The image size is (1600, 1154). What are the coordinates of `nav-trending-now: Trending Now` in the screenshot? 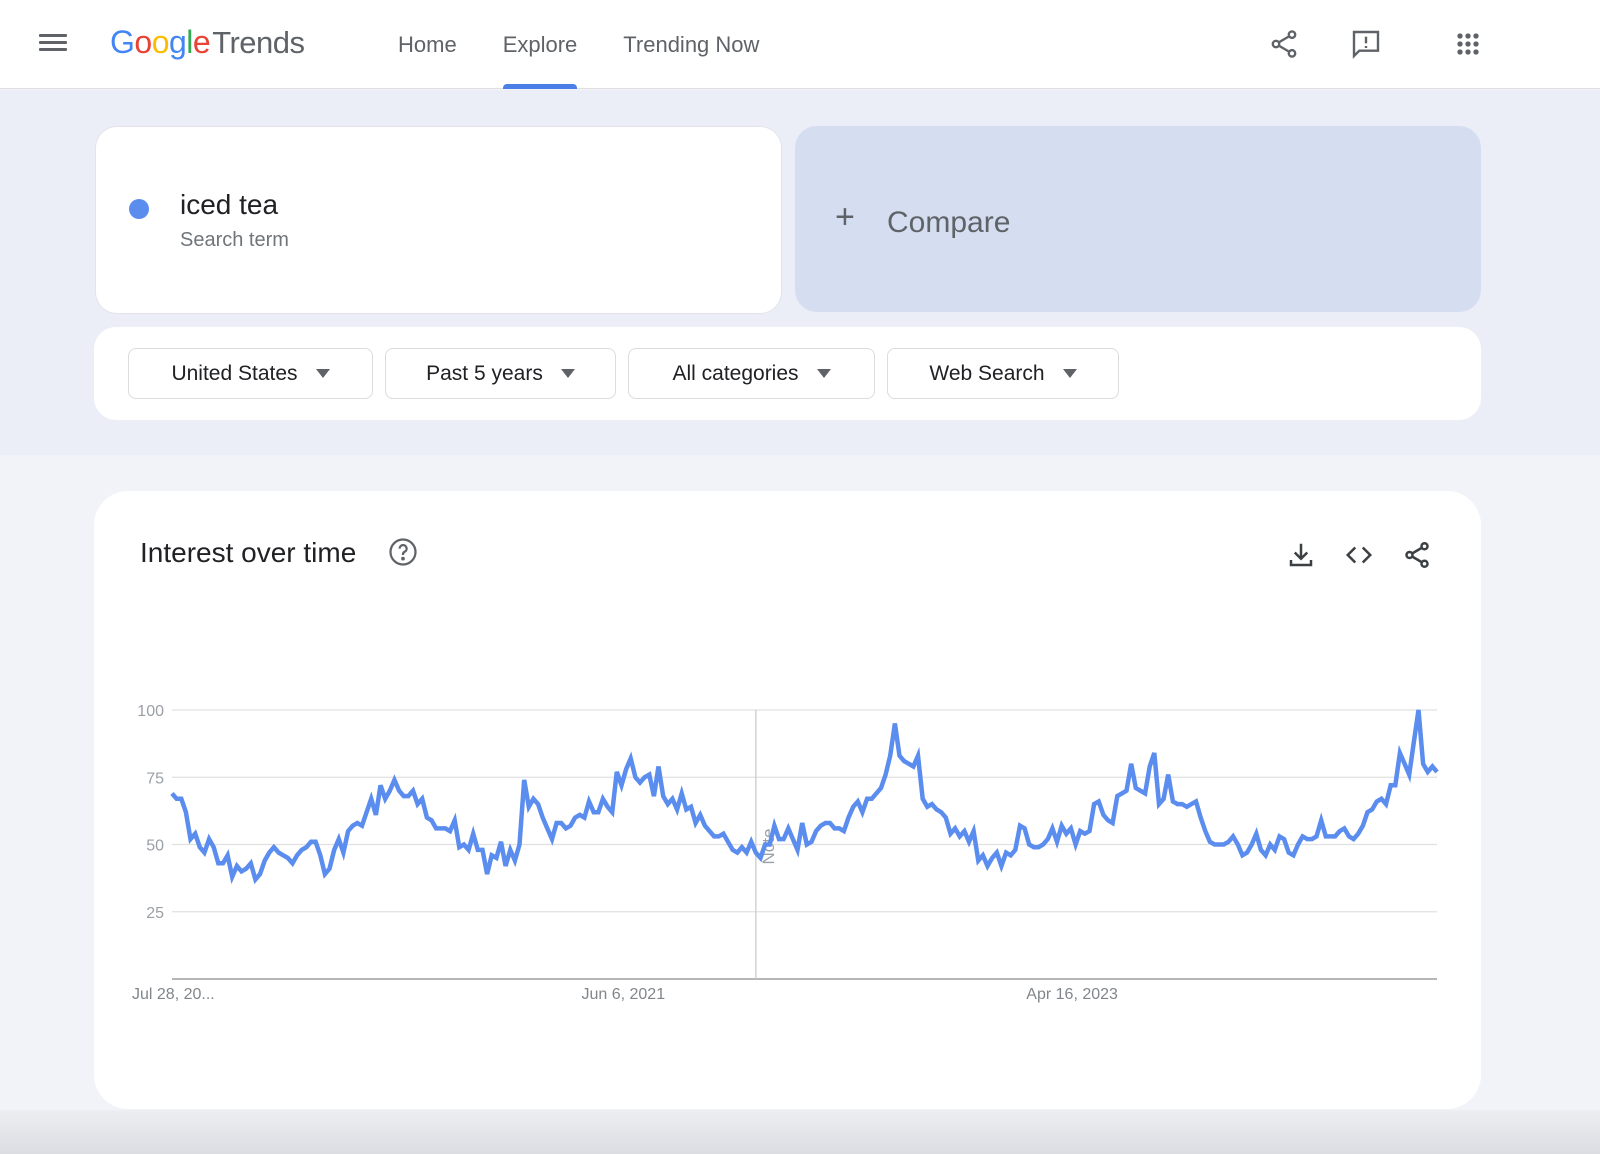 It's located at (691, 44).